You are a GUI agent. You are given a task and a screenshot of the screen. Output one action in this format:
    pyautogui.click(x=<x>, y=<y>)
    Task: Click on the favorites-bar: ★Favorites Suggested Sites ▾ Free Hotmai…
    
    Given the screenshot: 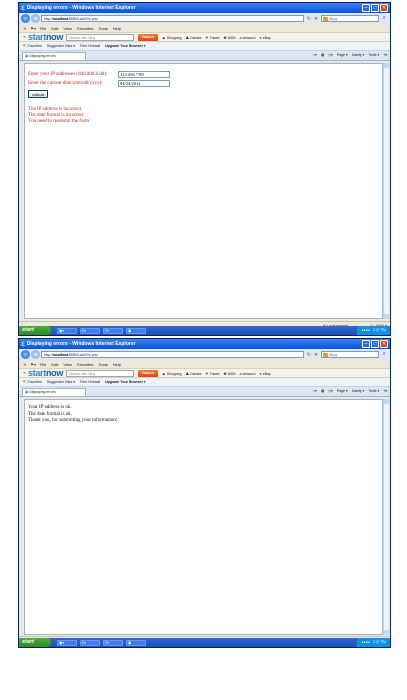 What is the action you would take?
    pyautogui.click(x=204, y=382)
    